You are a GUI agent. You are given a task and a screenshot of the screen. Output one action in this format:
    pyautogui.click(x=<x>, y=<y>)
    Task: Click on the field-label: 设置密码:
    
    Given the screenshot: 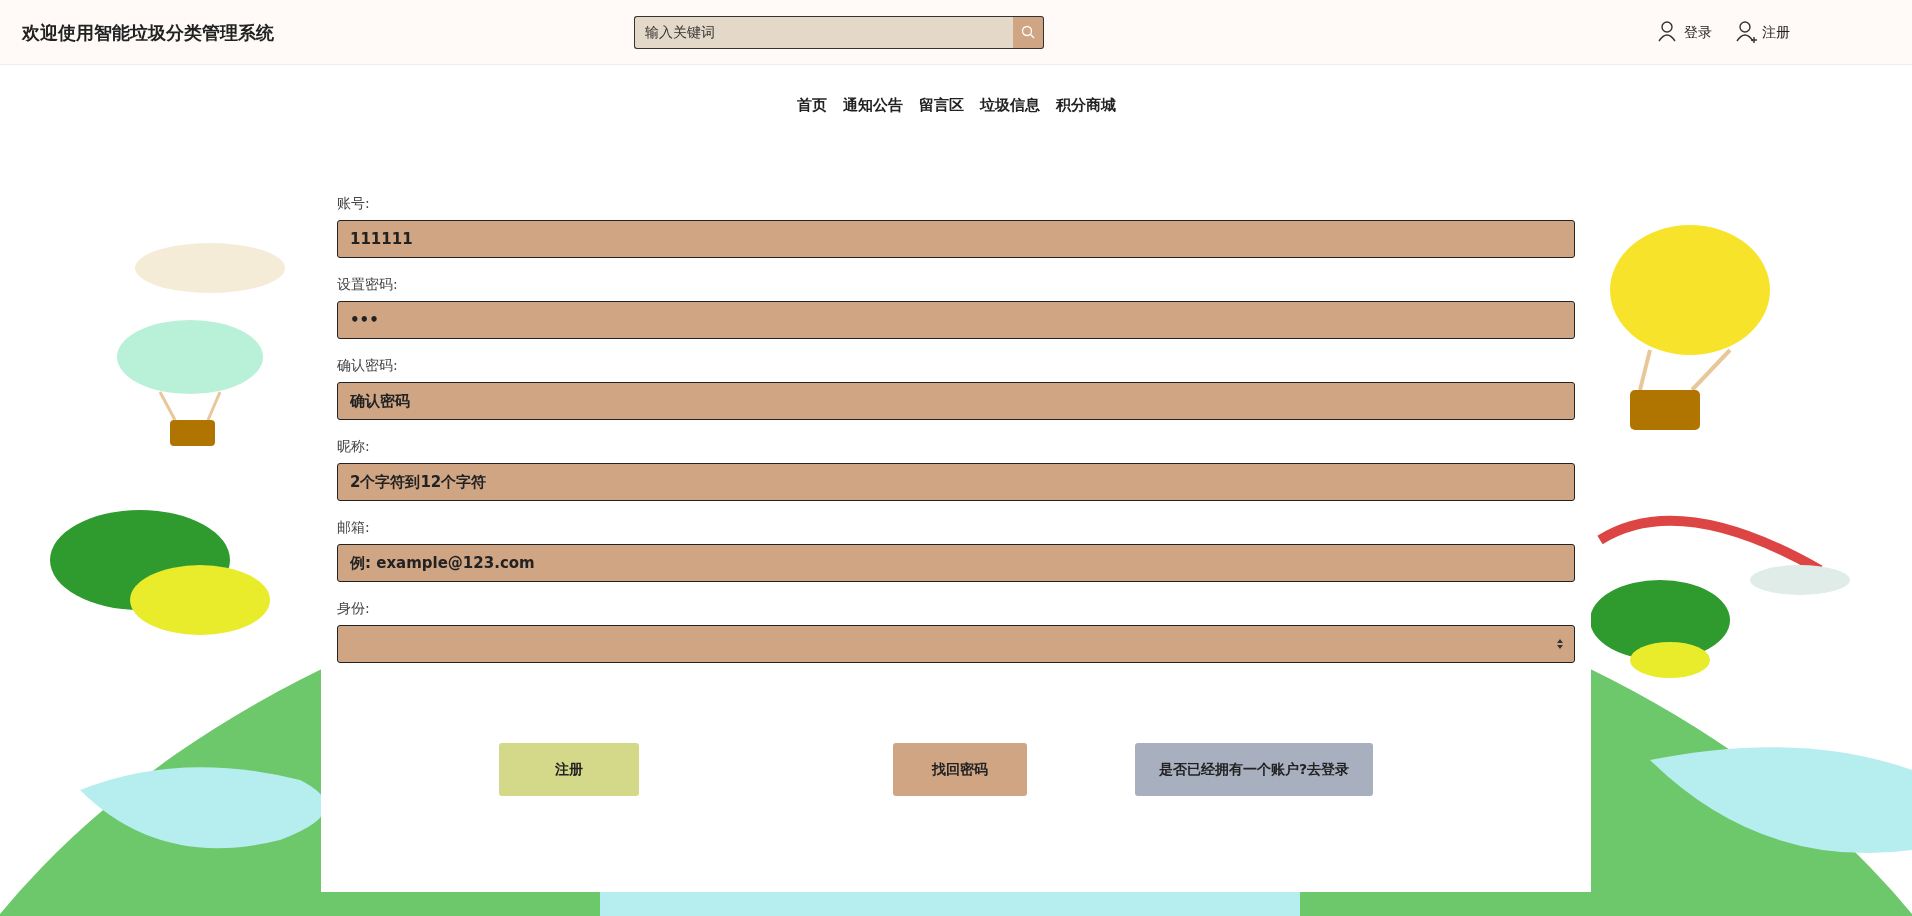 What is the action you would take?
    pyautogui.click(x=368, y=284)
    